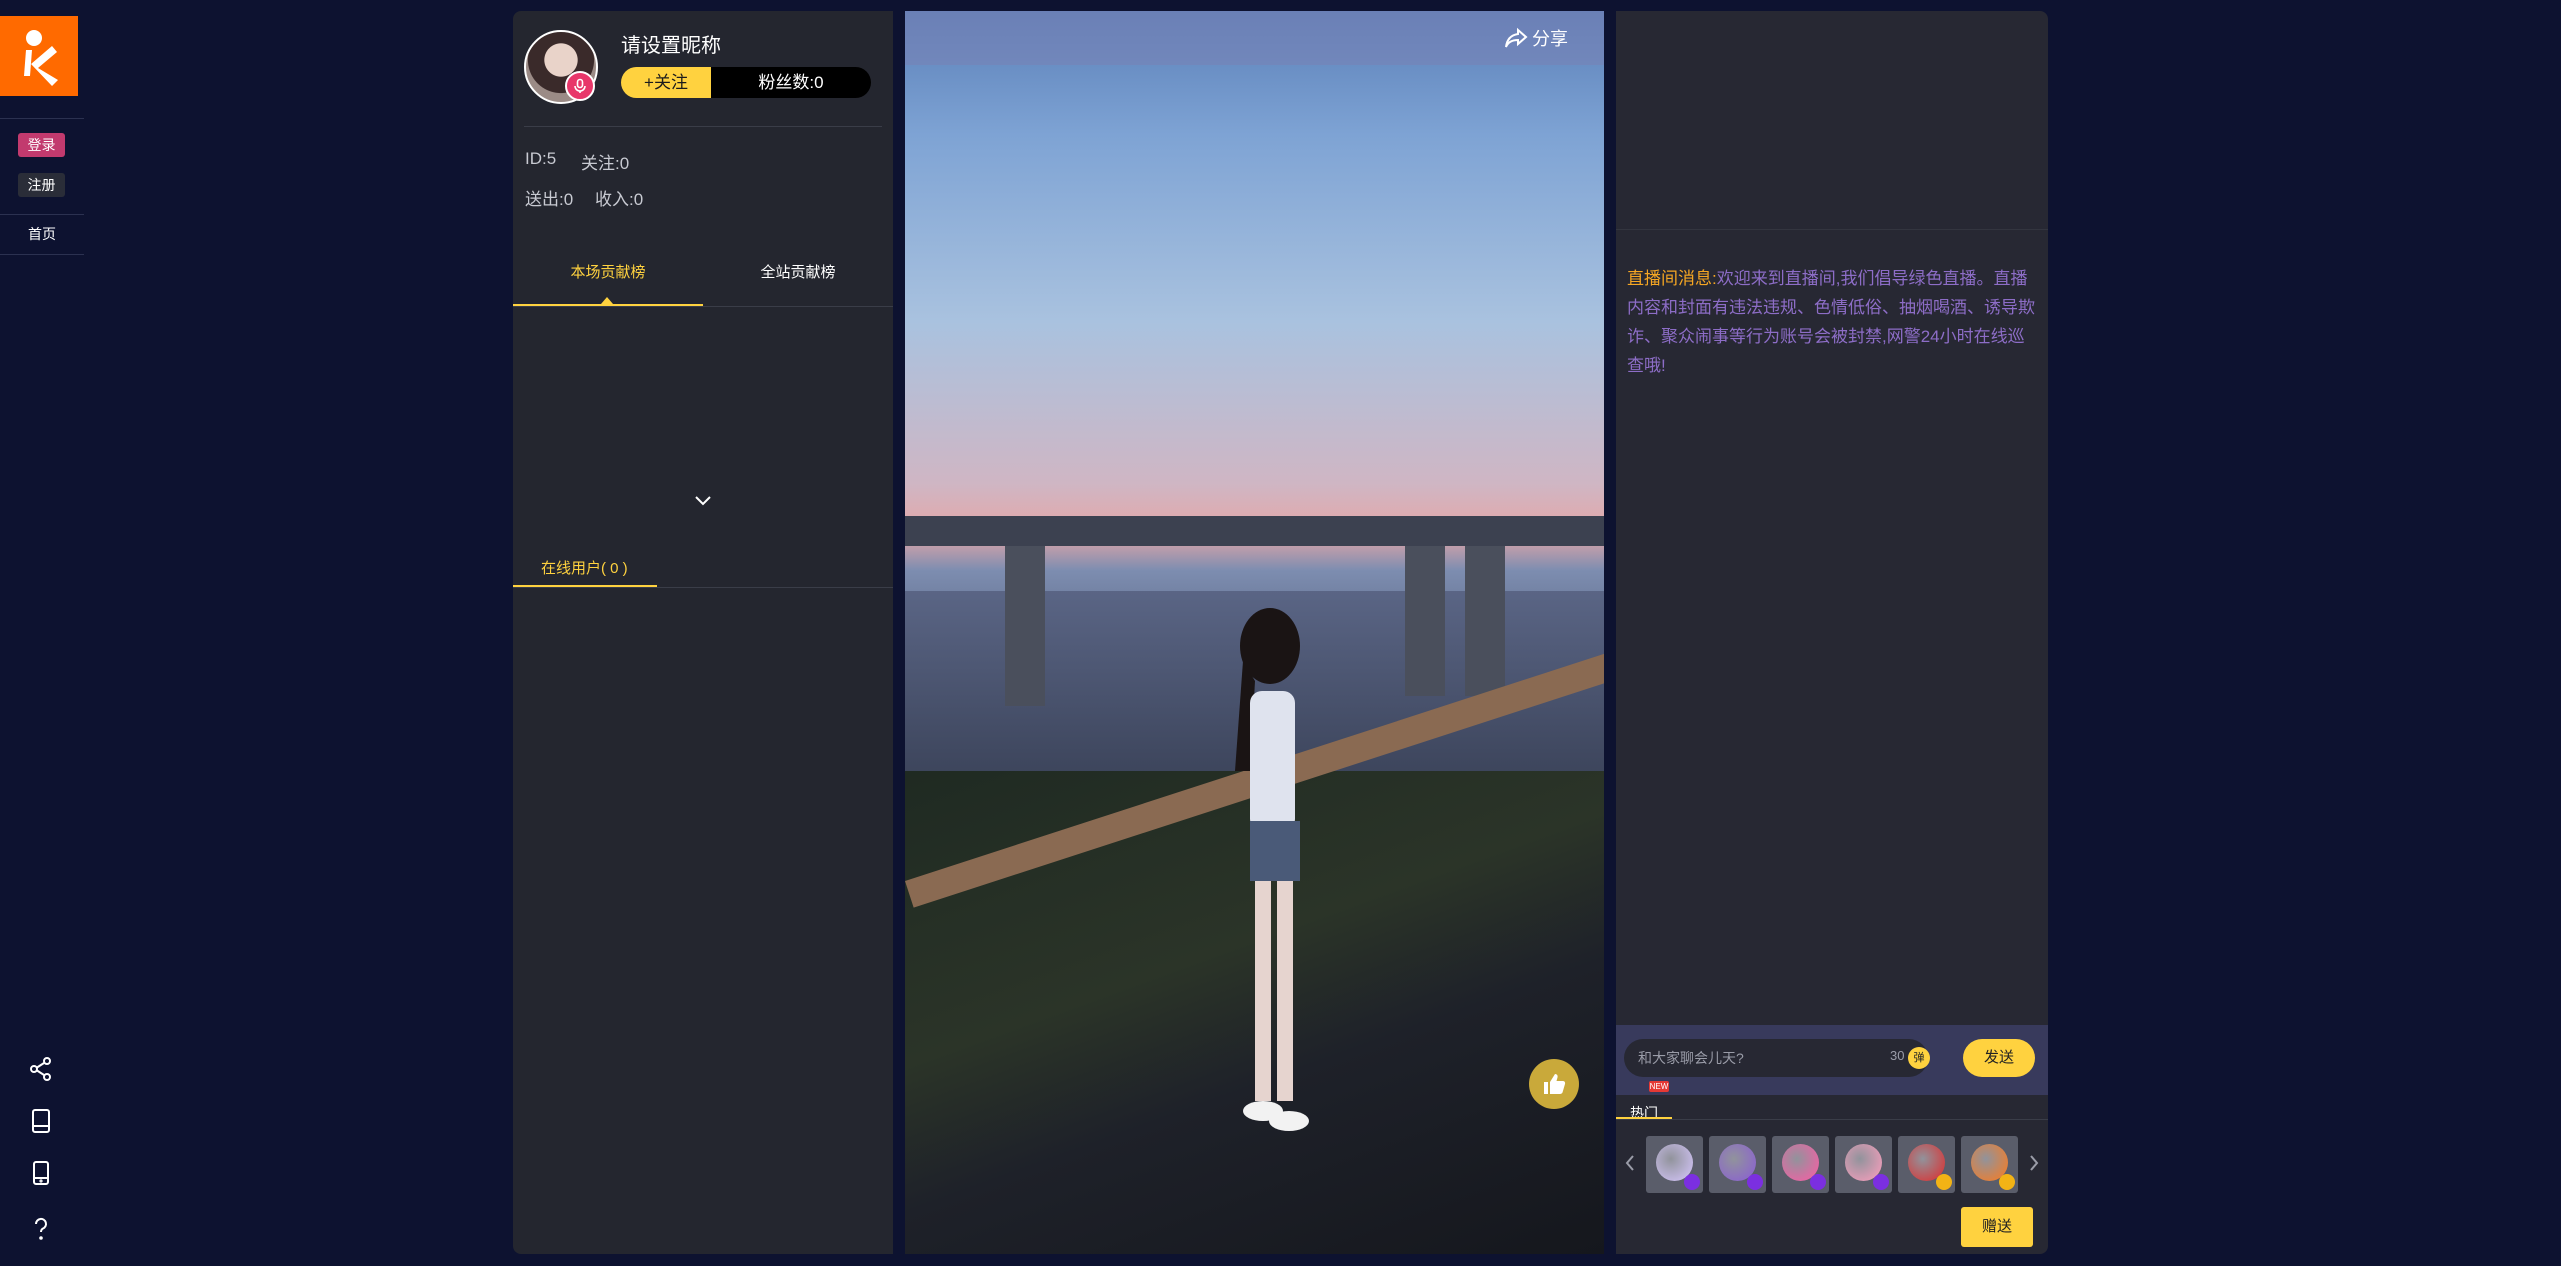 The height and width of the screenshot is (1266, 2561). What do you see at coordinates (703, 126) in the screenshot?
I see `panel-divider` at bounding box center [703, 126].